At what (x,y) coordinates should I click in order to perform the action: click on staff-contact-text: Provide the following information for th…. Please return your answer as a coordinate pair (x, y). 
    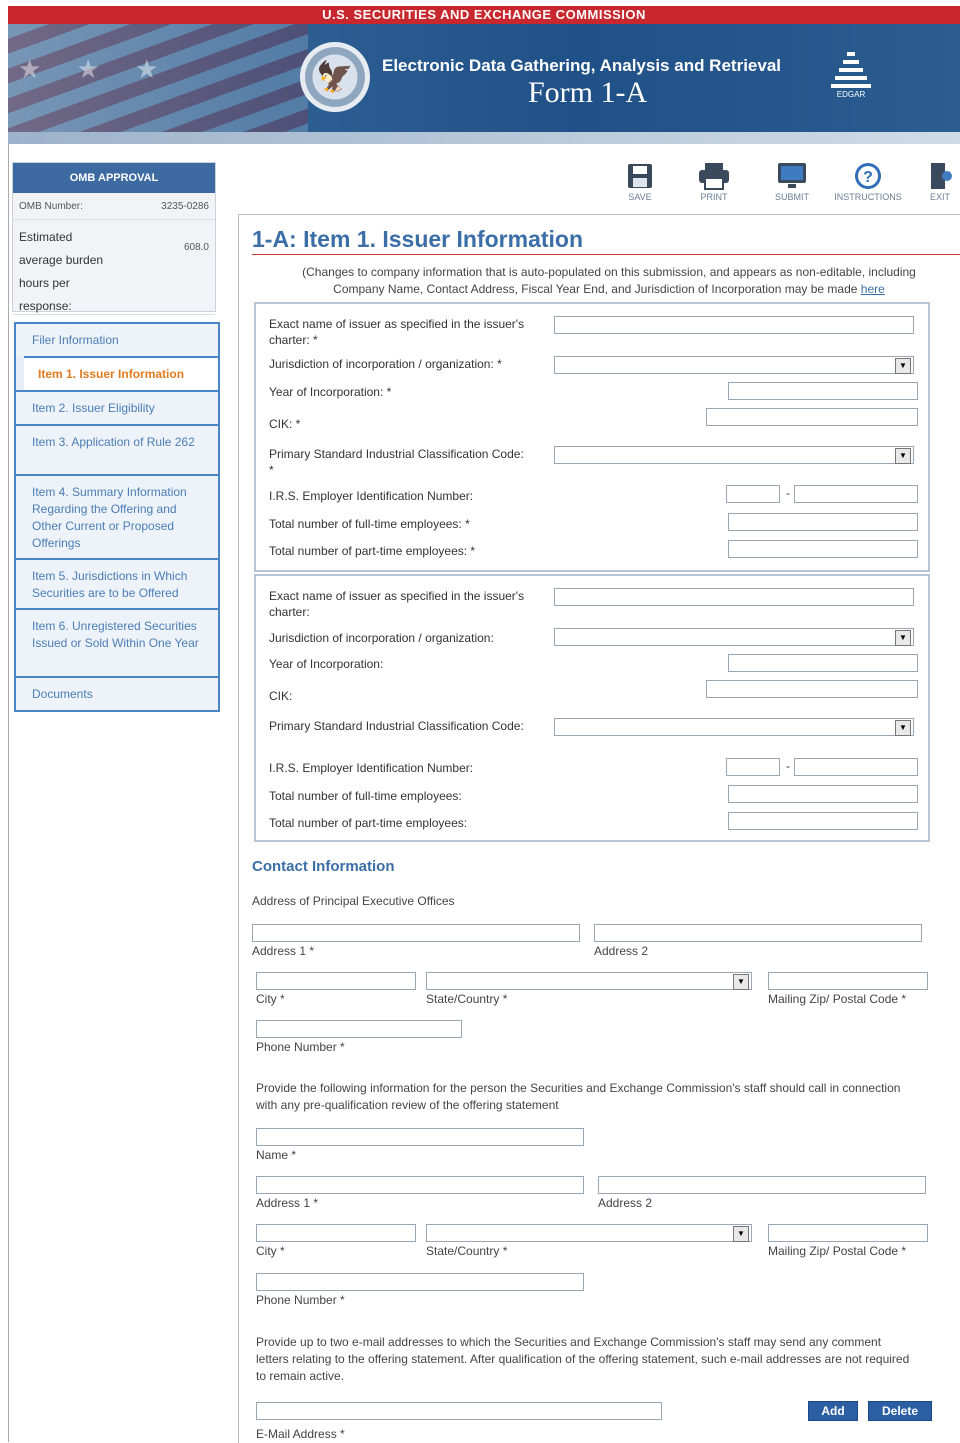
    Looking at the image, I should click on (578, 1096).